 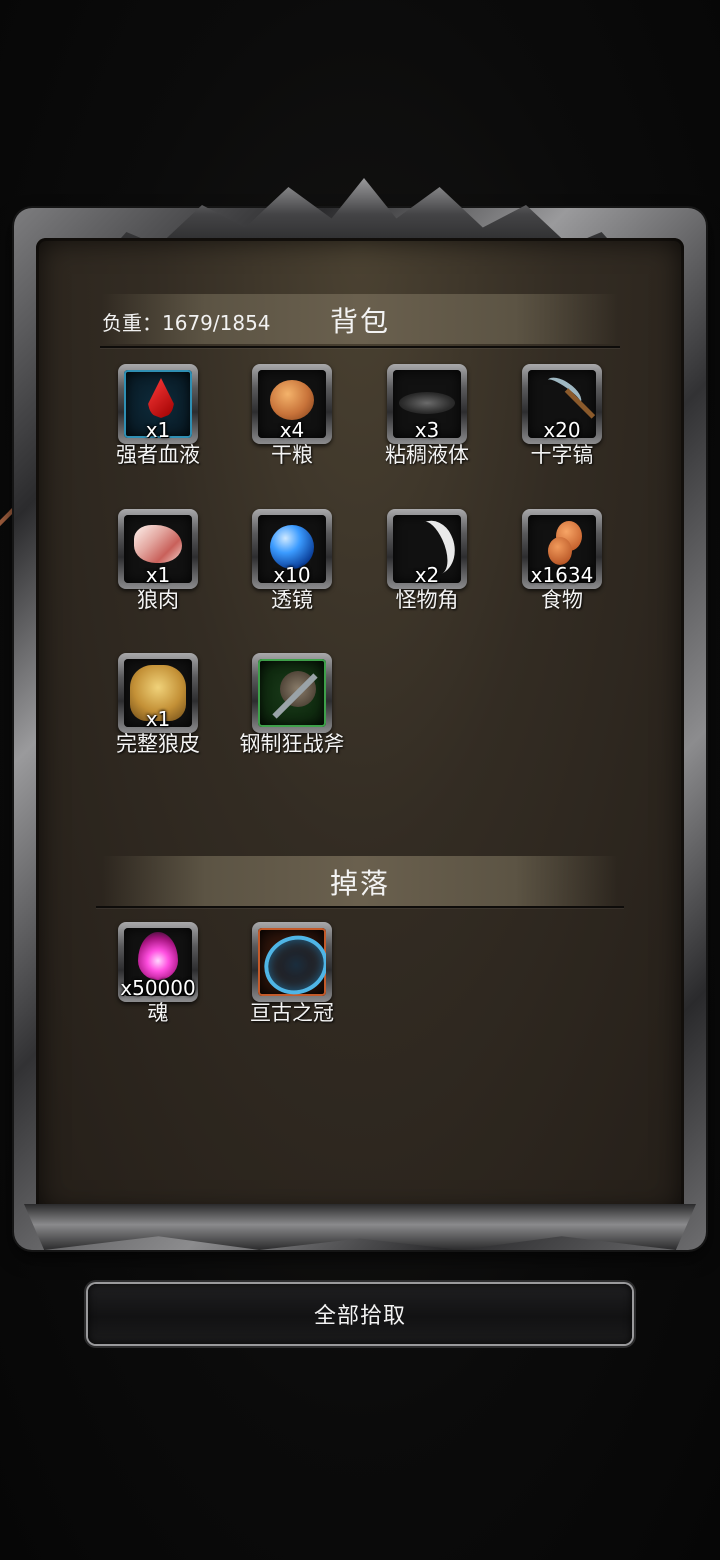 I want to click on drop-item-slot: x50000 魂, so click(x=158, y=977).